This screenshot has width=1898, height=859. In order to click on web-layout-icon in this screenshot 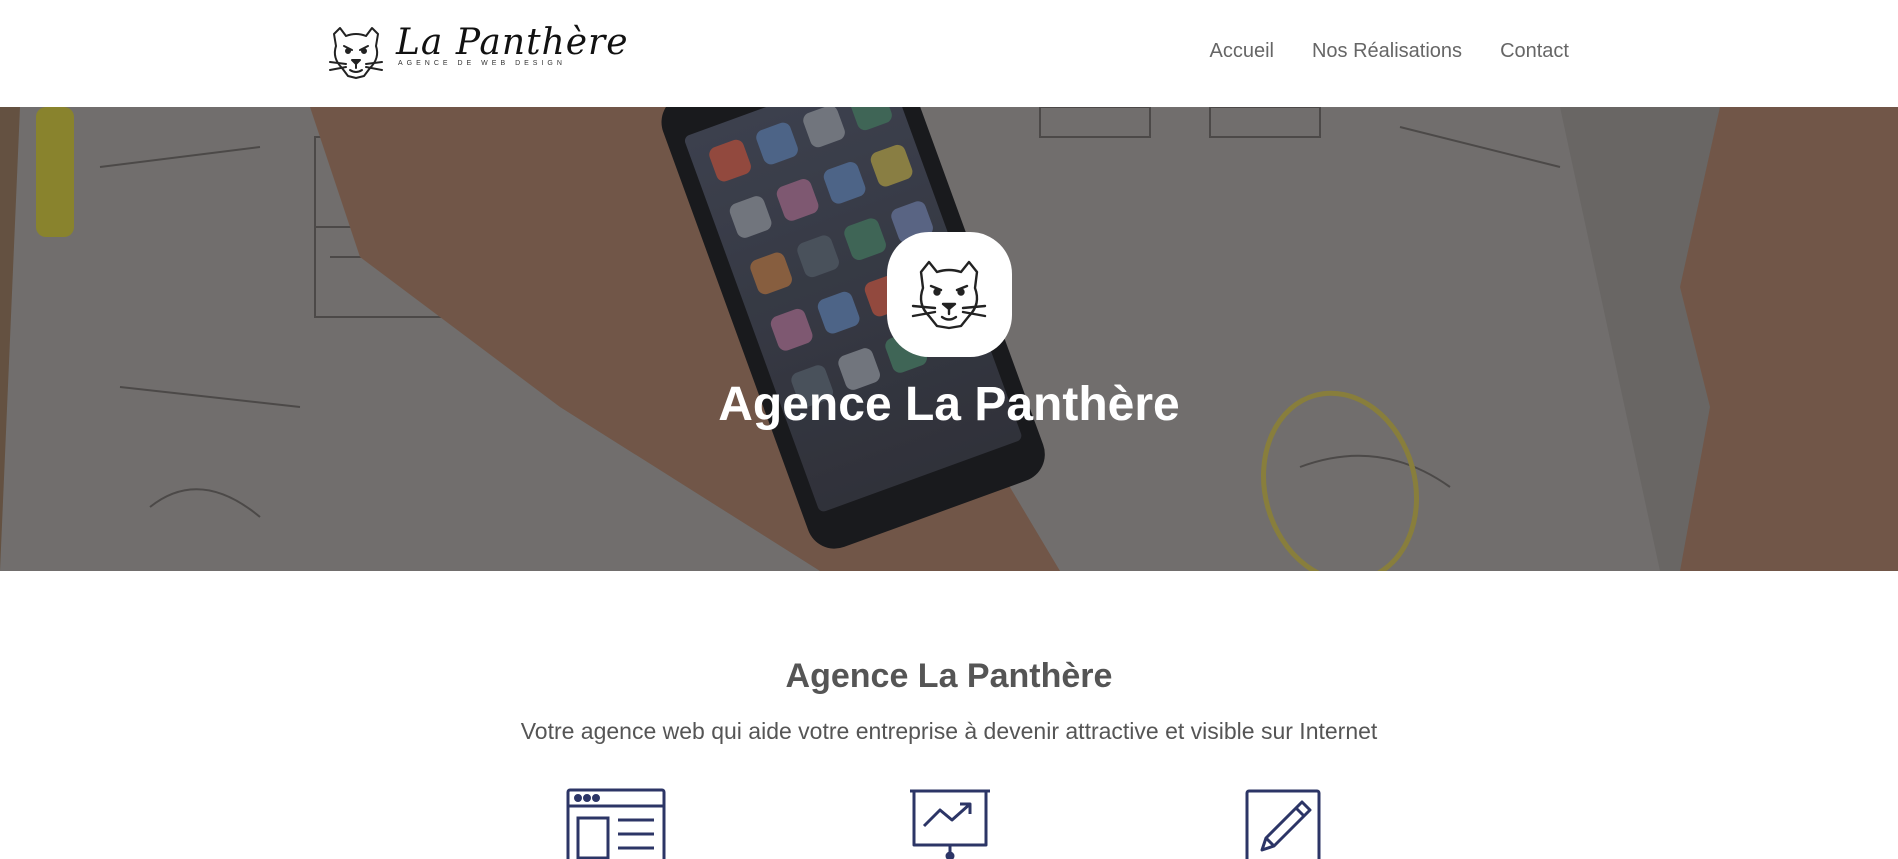, I will do `click(616, 823)`.